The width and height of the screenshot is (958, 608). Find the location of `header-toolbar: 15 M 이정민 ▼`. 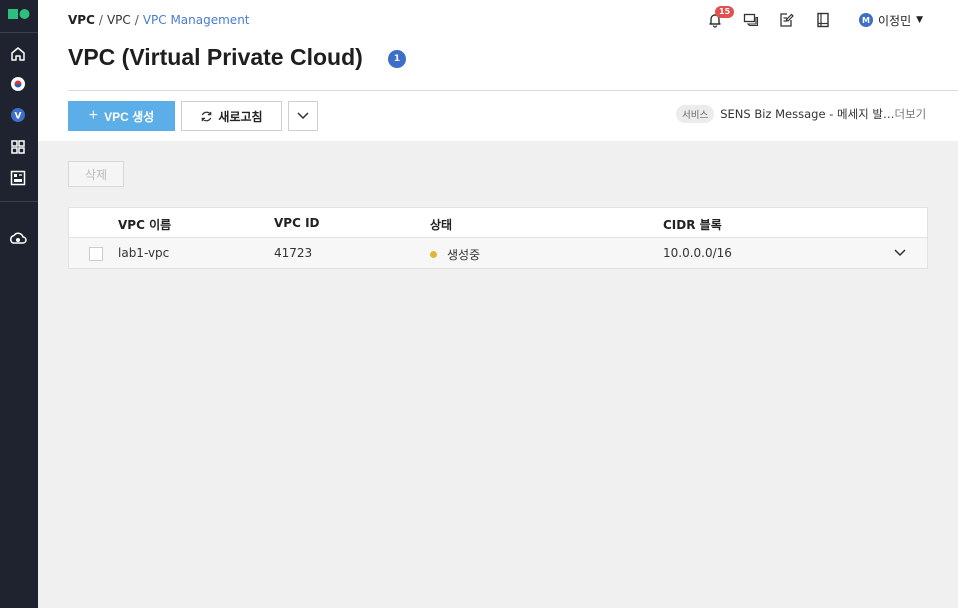

header-toolbar: 15 M 이정민 ▼ is located at coordinates (814, 18).